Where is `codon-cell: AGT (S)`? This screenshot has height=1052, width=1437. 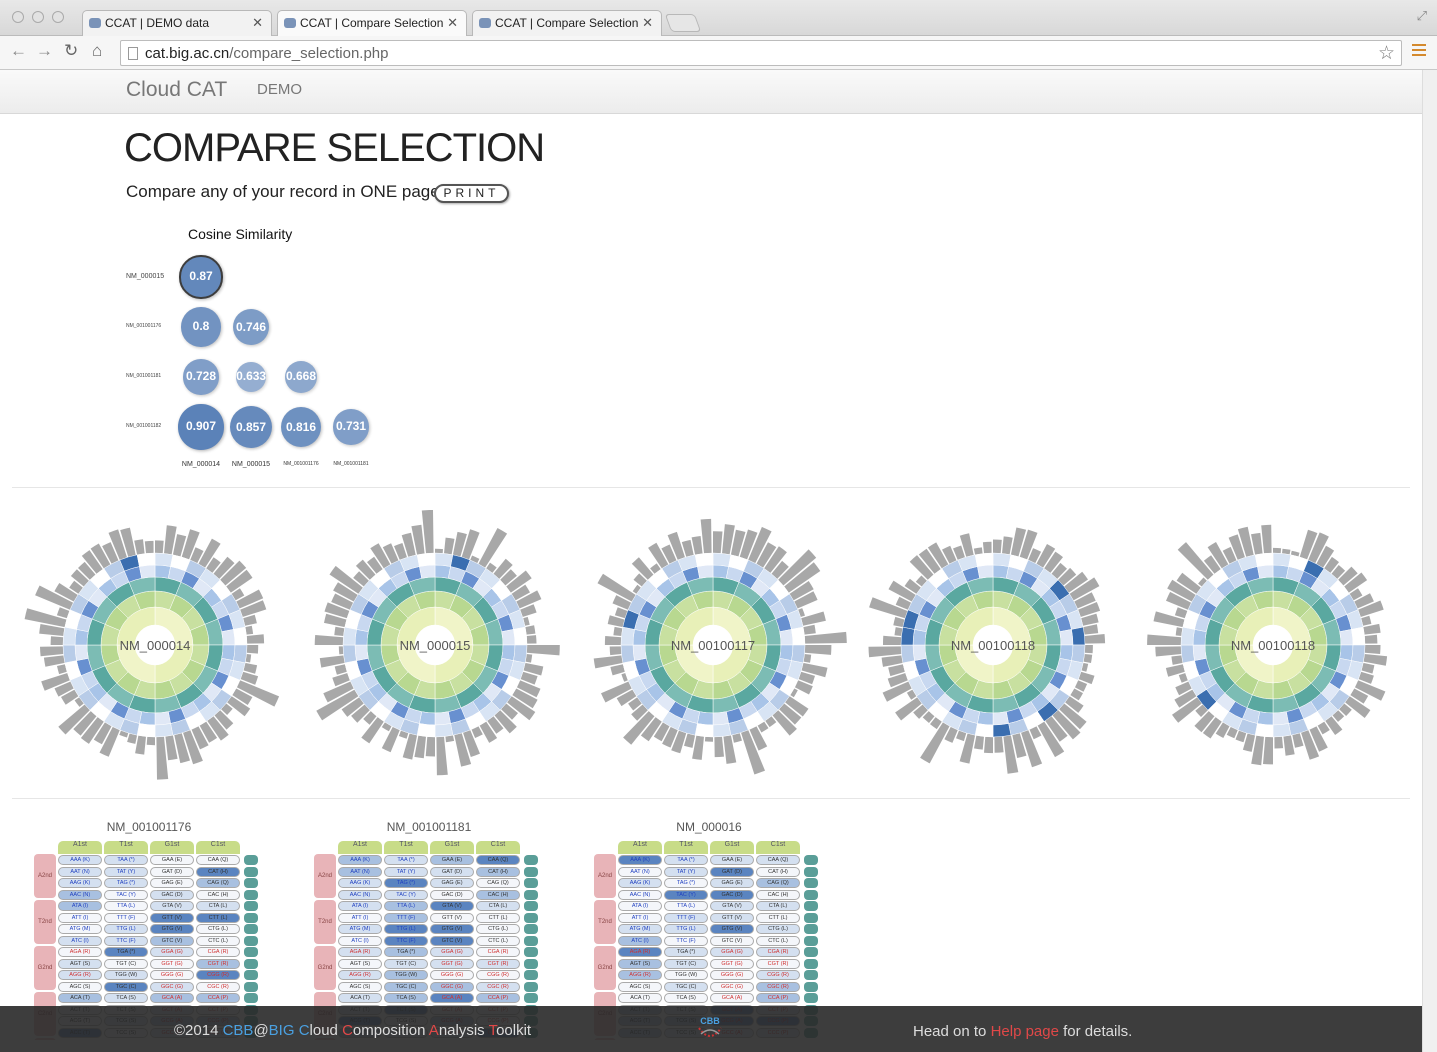 codon-cell: AGT (S) is located at coordinates (360, 963).